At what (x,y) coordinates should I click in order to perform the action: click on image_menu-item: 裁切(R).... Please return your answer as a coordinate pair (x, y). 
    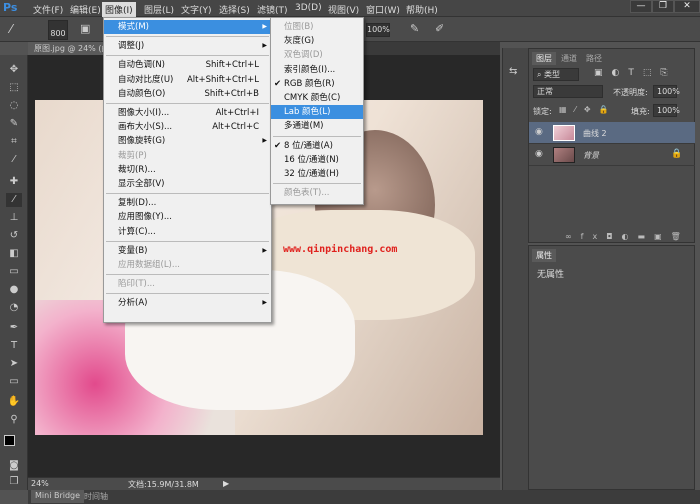
    Looking at the image, I should click on (187, 170).